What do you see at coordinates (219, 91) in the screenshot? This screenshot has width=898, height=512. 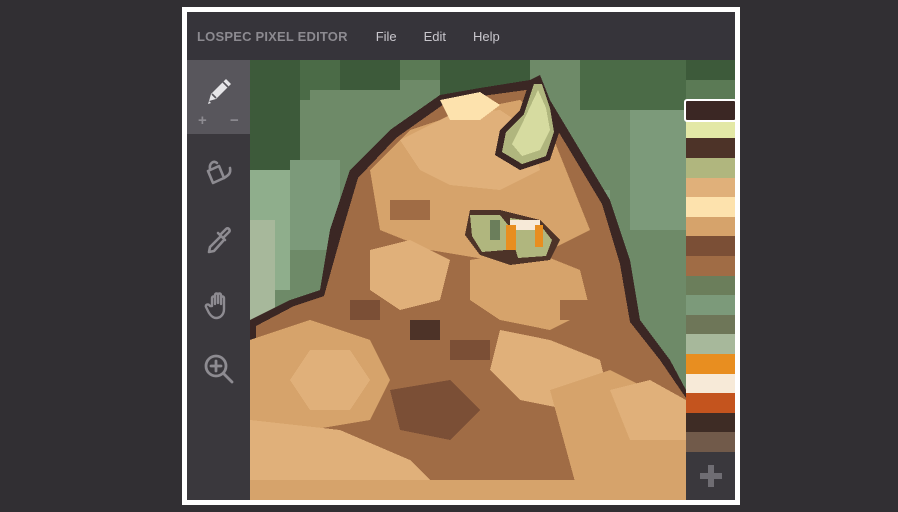 I see `pencil-icon` at bounding box center [219, 91].